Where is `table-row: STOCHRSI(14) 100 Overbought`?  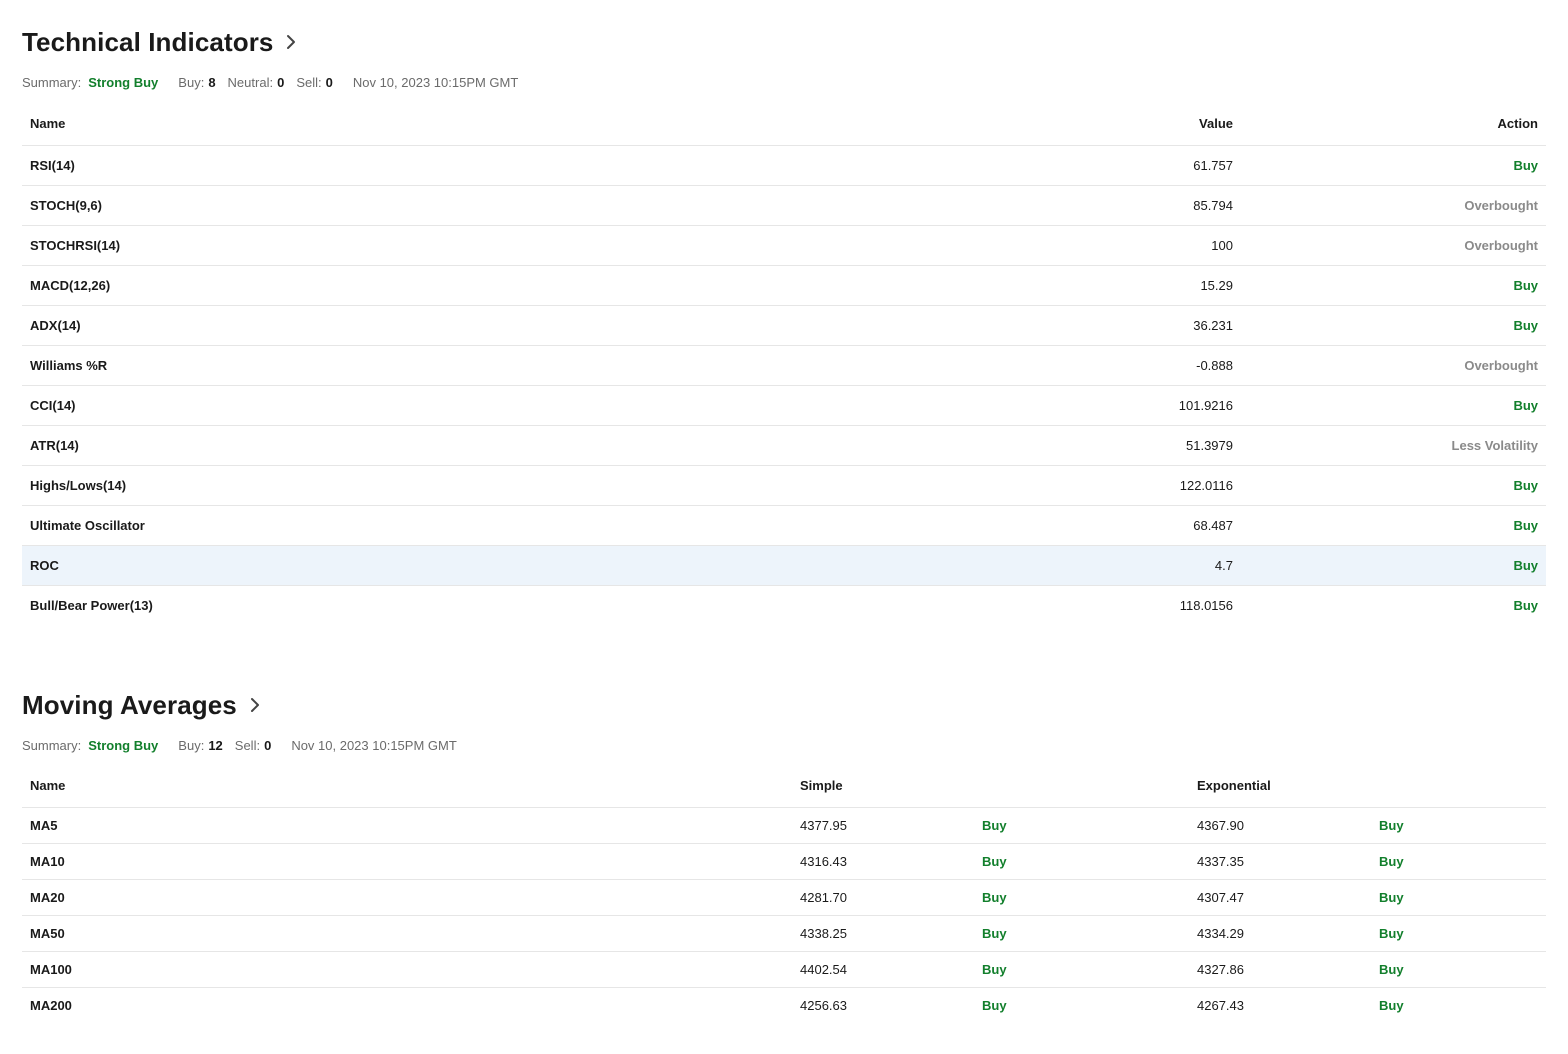 table-row: STOCHRSI(14) 100 Overbought is located at coordinates (784, 244).